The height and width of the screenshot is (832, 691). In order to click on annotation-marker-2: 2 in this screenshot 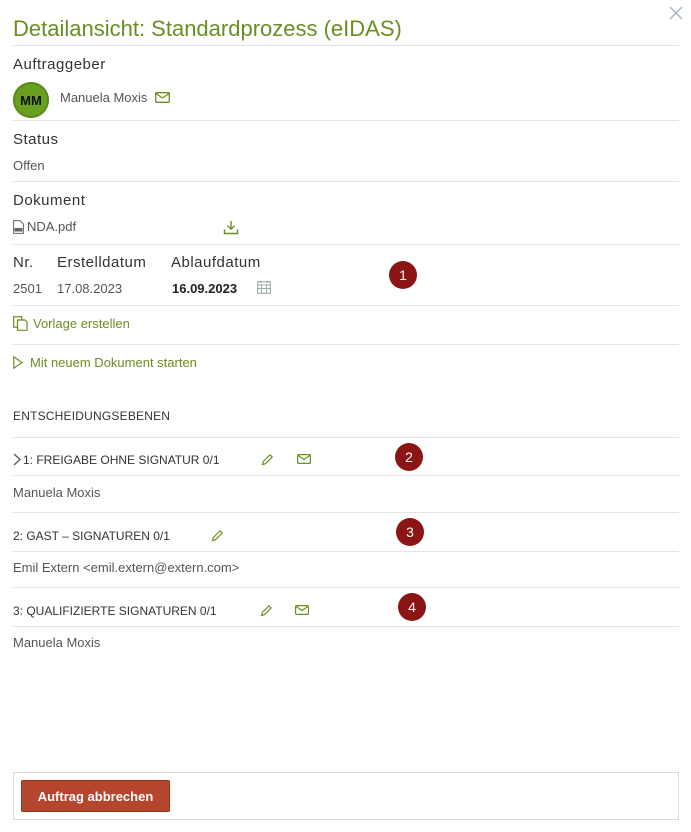, I will do `click(409, 457)`.